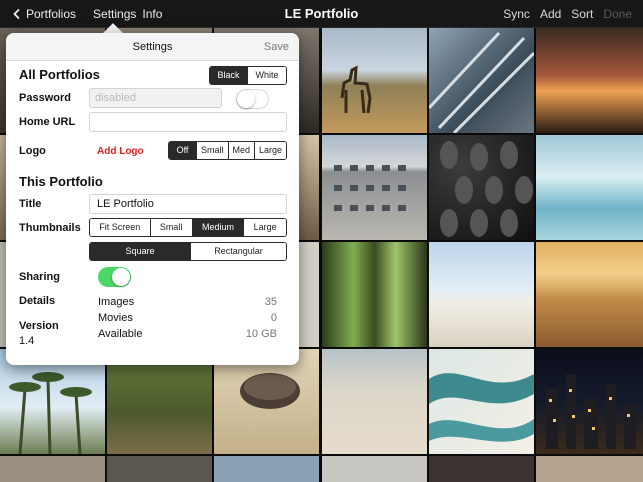 This screenshot has height=482, width=643. I want to click on city-night, so click(591, 411).